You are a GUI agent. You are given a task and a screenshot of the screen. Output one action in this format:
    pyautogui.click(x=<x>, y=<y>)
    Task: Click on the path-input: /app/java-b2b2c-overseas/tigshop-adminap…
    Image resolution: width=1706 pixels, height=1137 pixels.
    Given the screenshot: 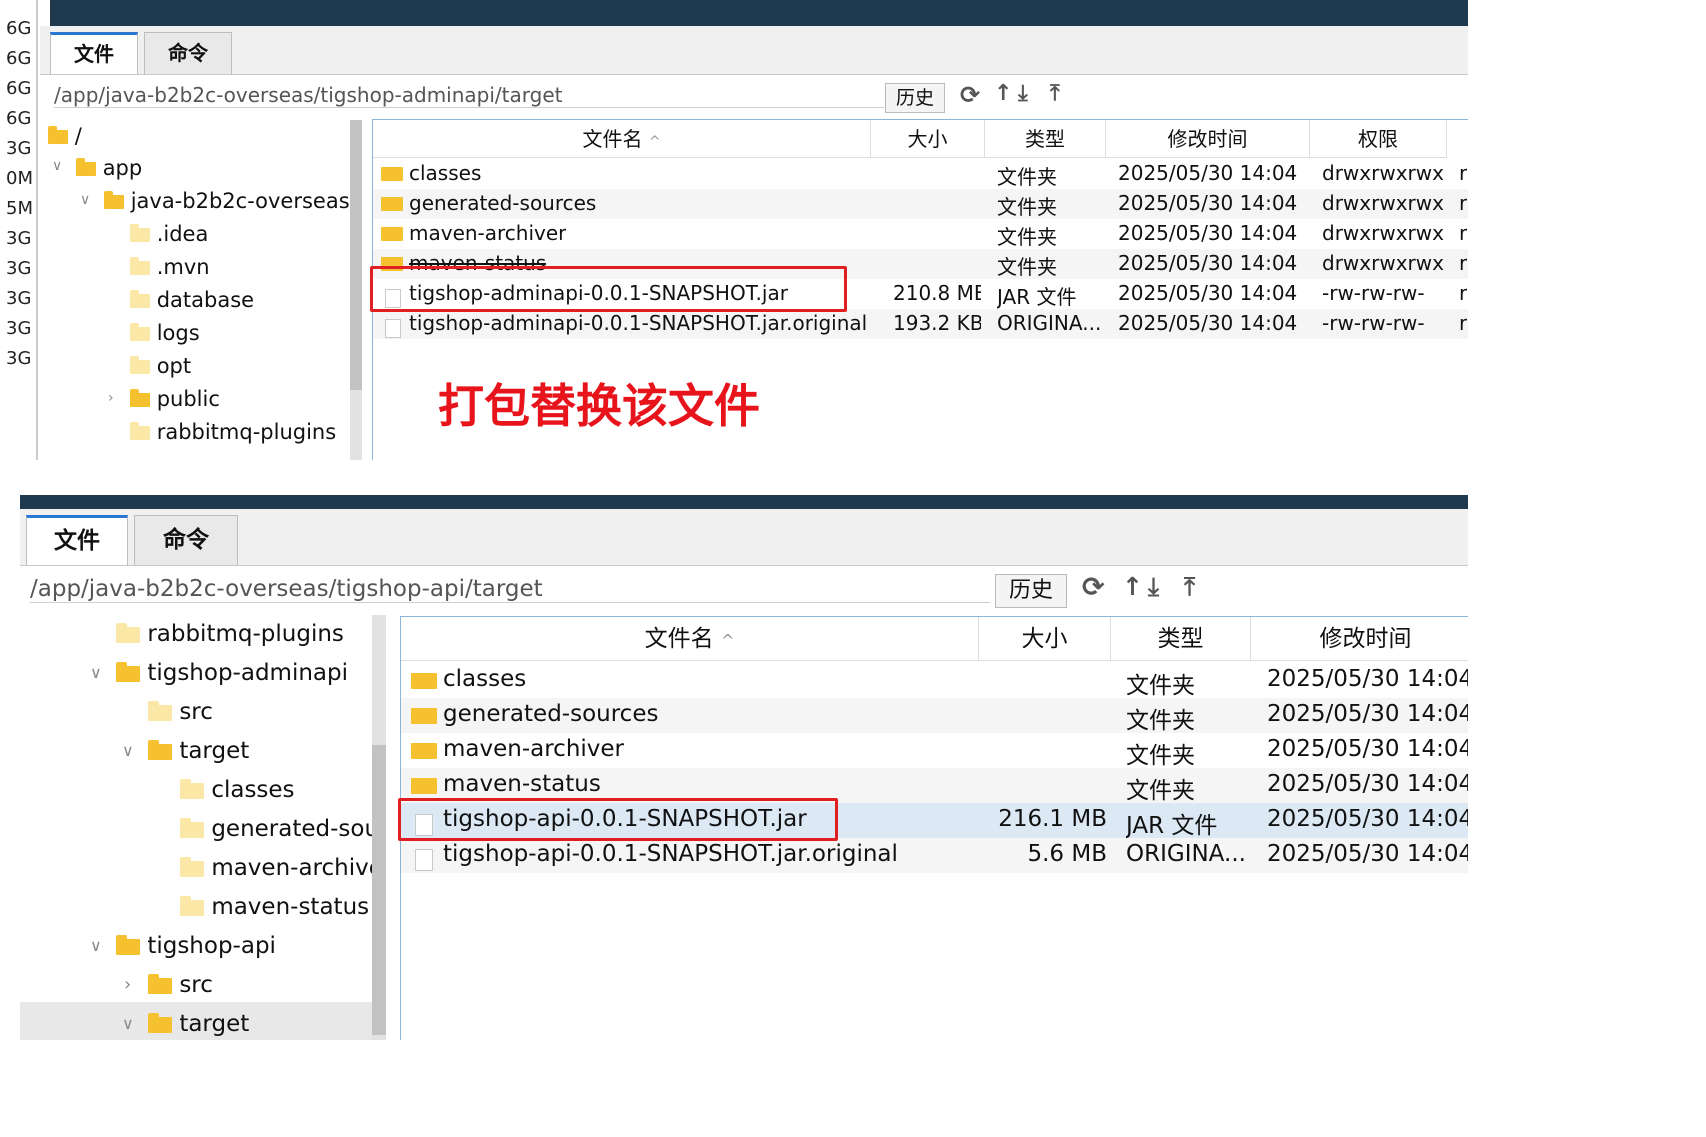 What is the action you would take?
    pyautogui.click(x=469, y=95)
    